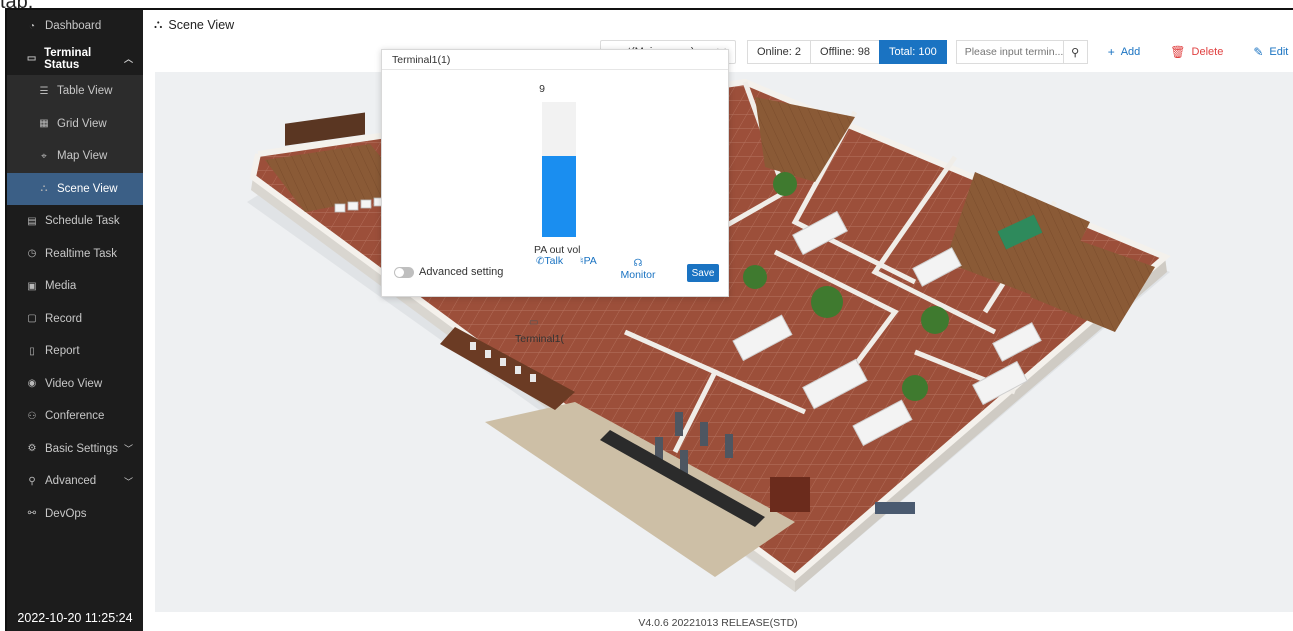 The height and width of the screenshot is (631, 1293). Describe the element at coordinates (128, 59) in the screenshot. I see `chevron-up-icon: ︿` at that location.